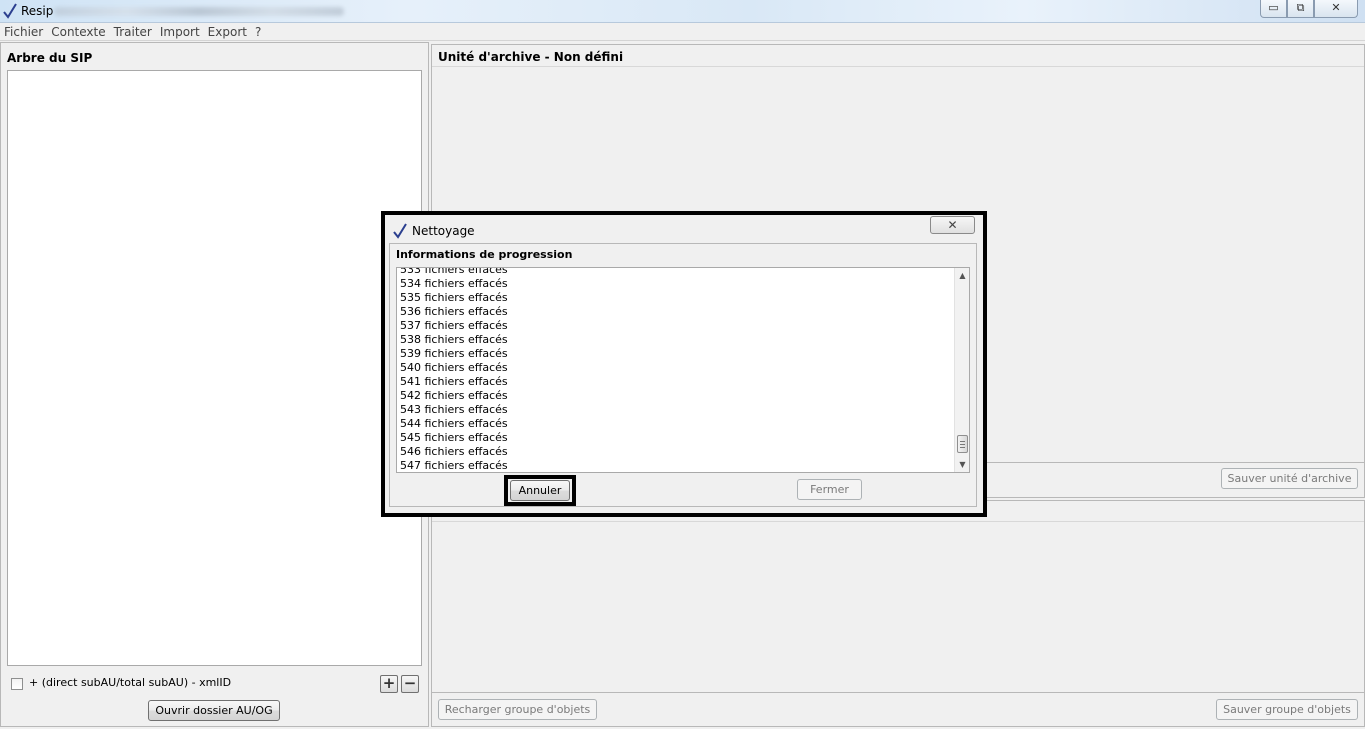 This screenshot has height=729, width=1365. Describe the element at coordinates (214, 710) in the screenshot. I see `open-au-og-folder-button: Ouvrir dossier AU/OG` at that location.